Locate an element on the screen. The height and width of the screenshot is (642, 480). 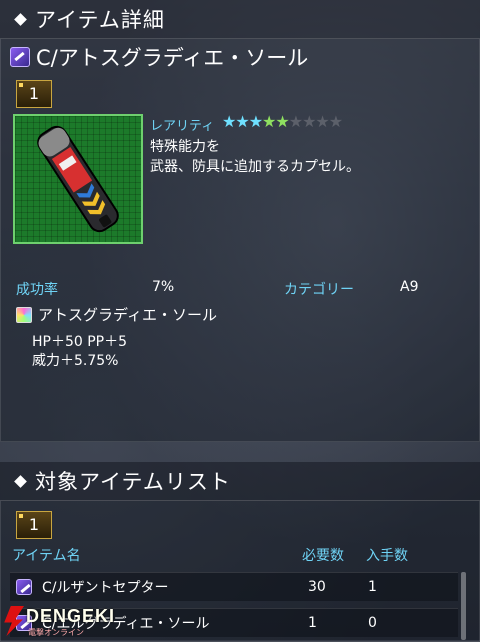
ability-row: アトスグラディエ・ソール is located at coordinates (116, 314).